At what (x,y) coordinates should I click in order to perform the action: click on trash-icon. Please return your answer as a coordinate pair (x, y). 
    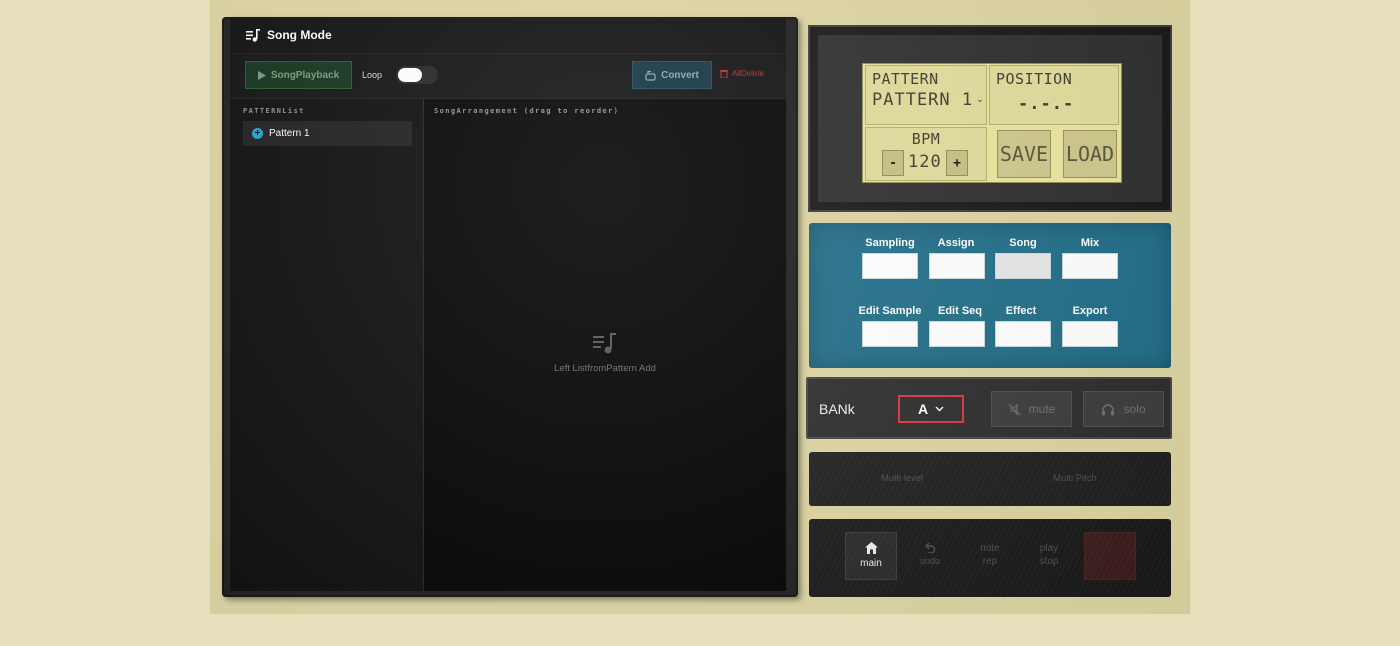
    Looking at the image, I should click on (724, 74).